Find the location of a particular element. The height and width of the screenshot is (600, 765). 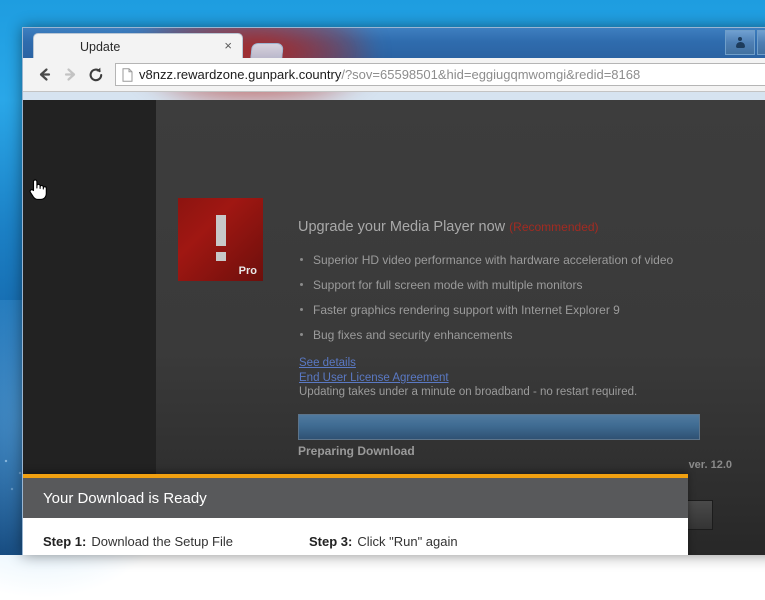

url-host: v8nzz.rewardzone.gunpark.country is located at coordinates (240, 74).